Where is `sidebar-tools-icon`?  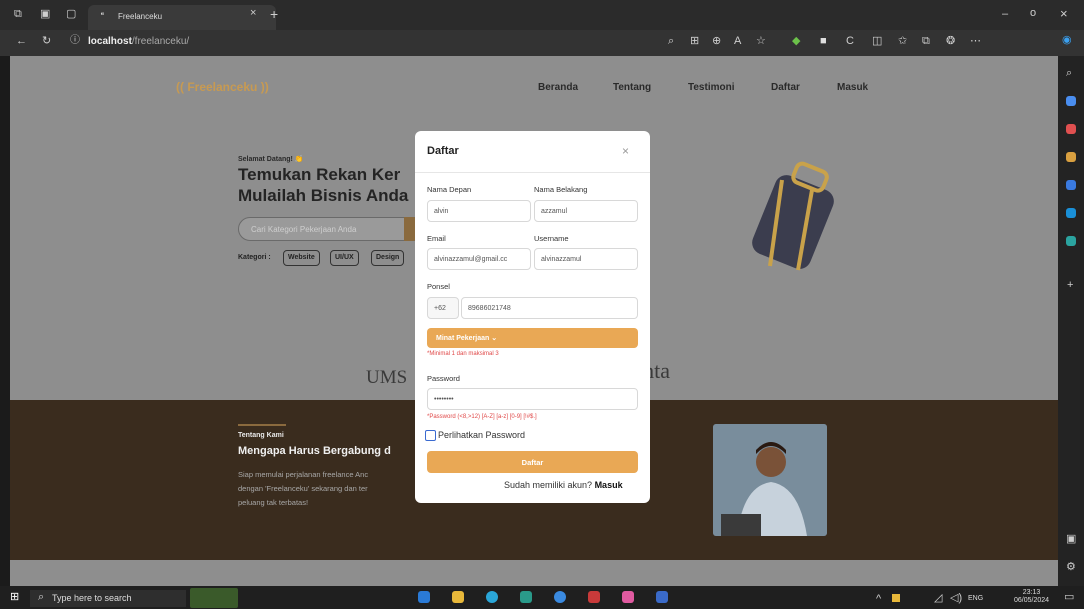 sidebar-tools-icon is located at coordinates (1071, 129).